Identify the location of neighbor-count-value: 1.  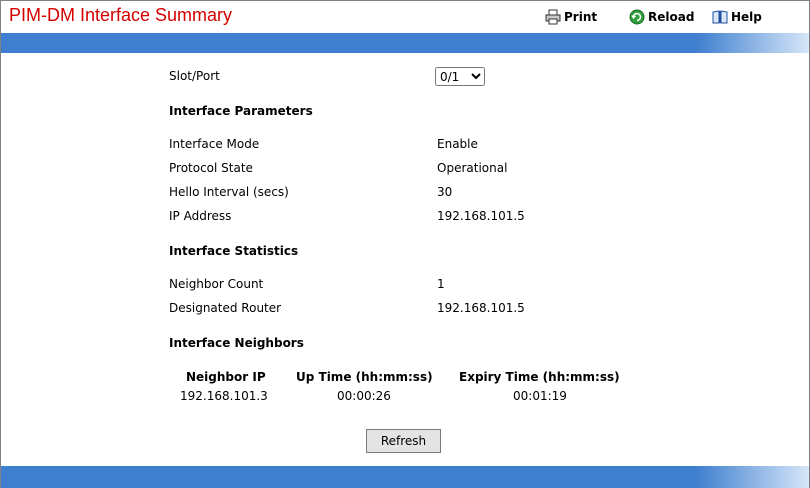
(441, 284).